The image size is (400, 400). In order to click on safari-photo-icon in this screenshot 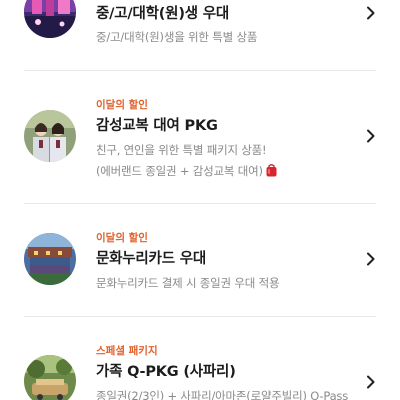, I will do `click(50, 377)`.